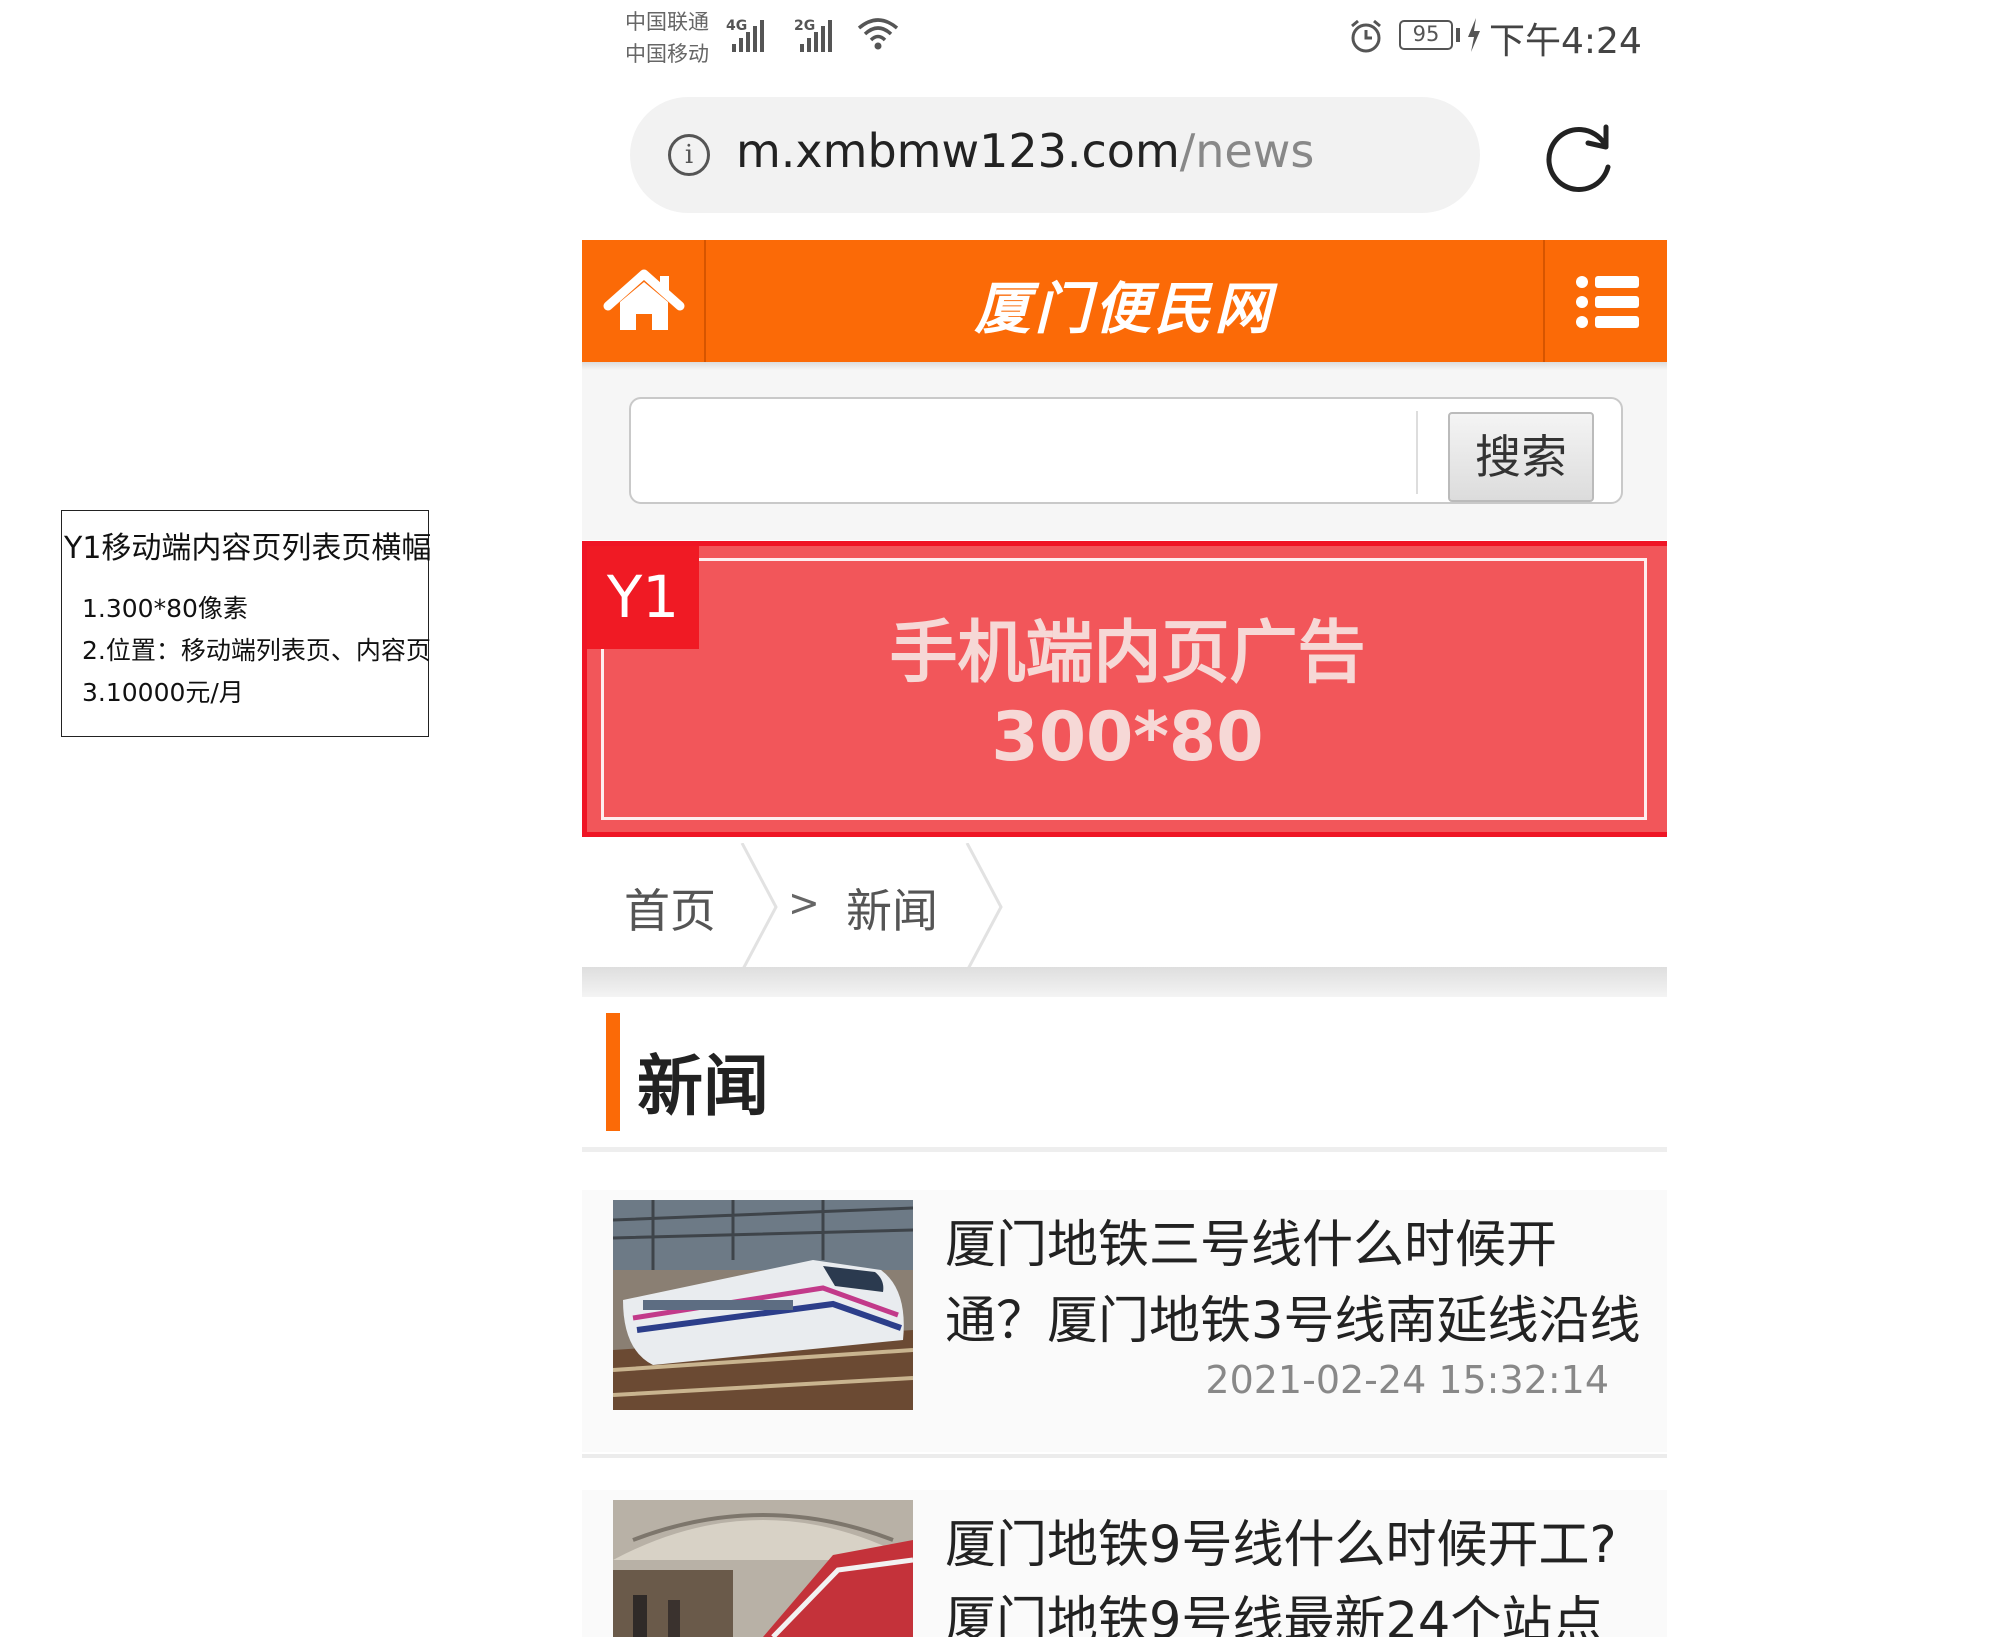 The width and height of the screenshot is (2000, 1637). I want to click on ad-spec-price: 3.10000元/月, so click(163, 692).